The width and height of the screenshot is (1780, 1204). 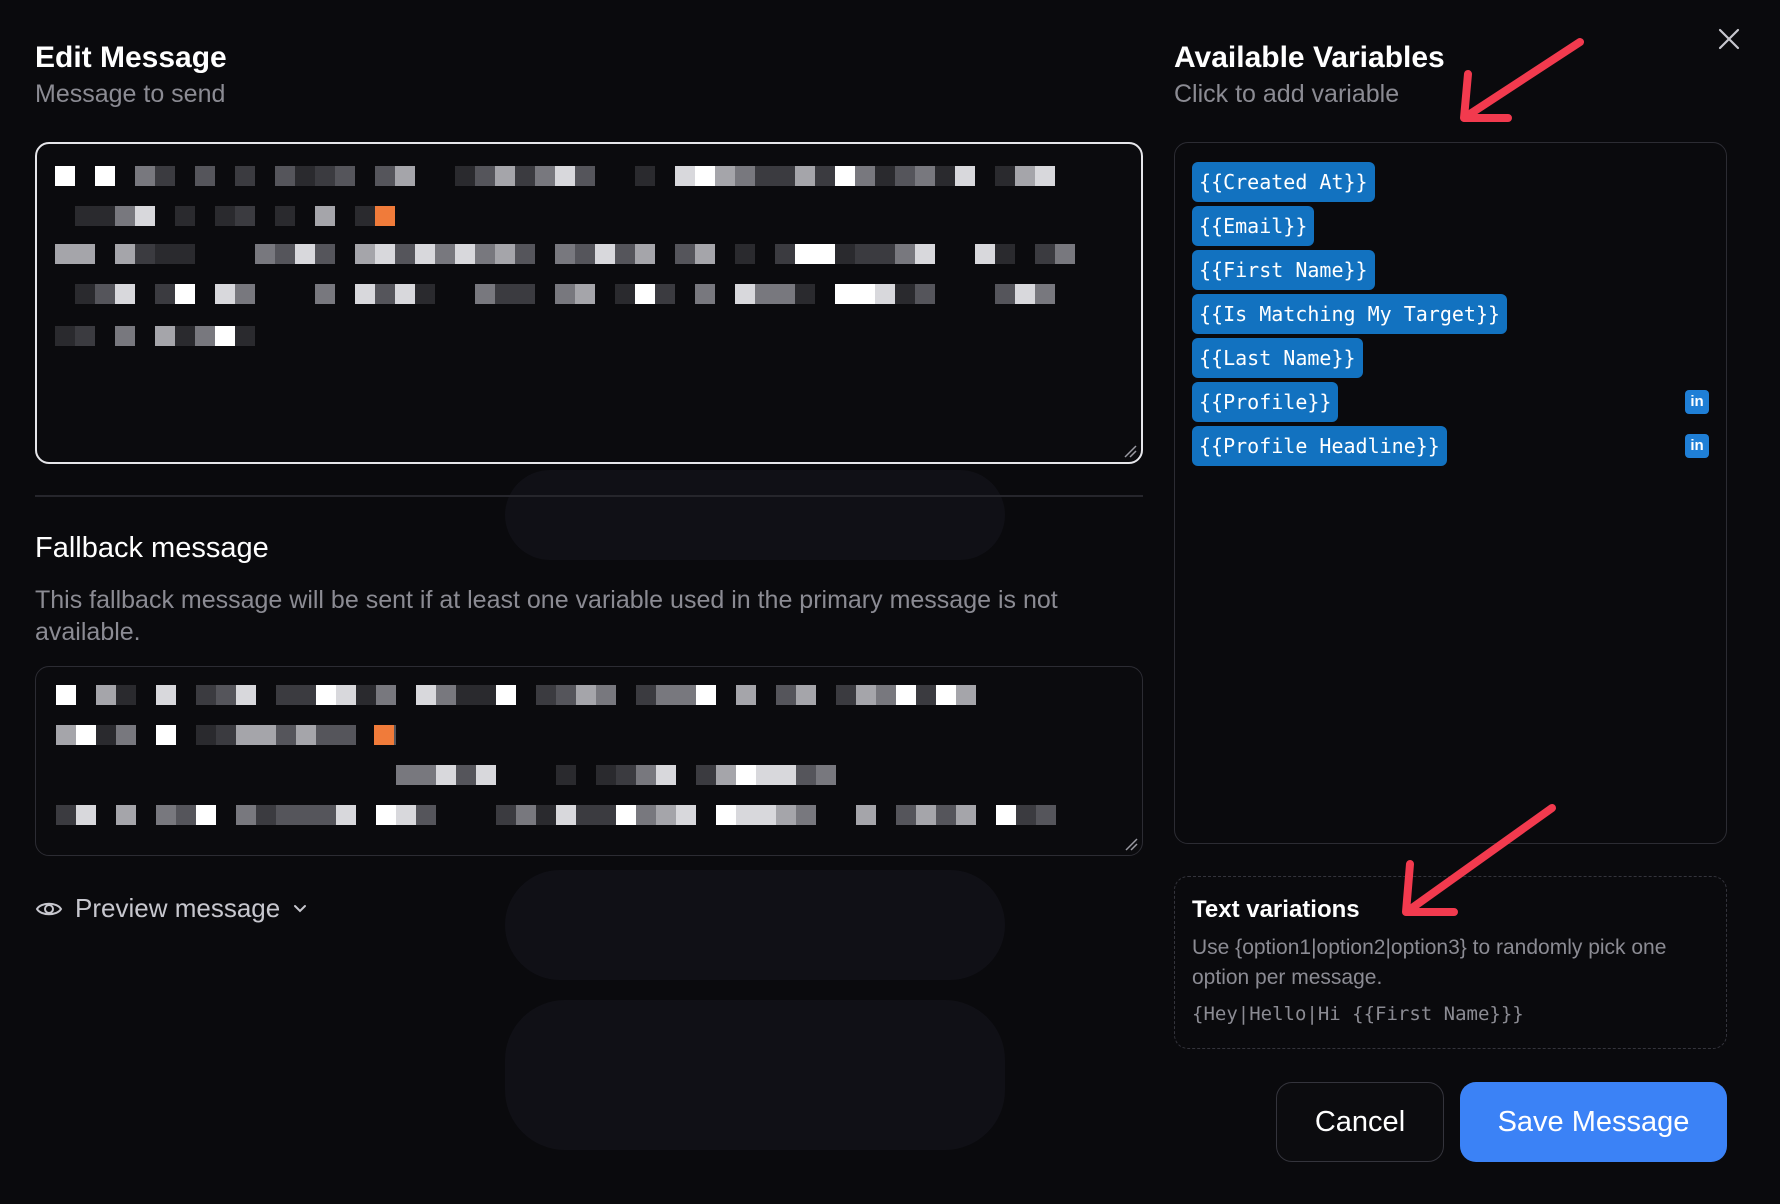 What do you see at coordinates (1450, 358) in the screenshot?
I see `variable-row: {{Last Name}}` at bounding box center [1450, 358].